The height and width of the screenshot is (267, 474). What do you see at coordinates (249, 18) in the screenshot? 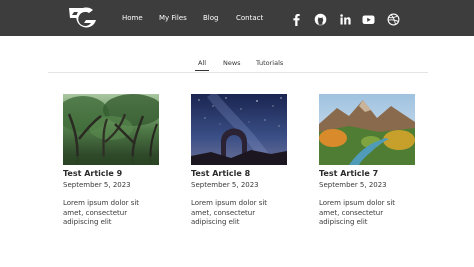
I see `nav-contact: Contact` at bounding box center [249, 18].